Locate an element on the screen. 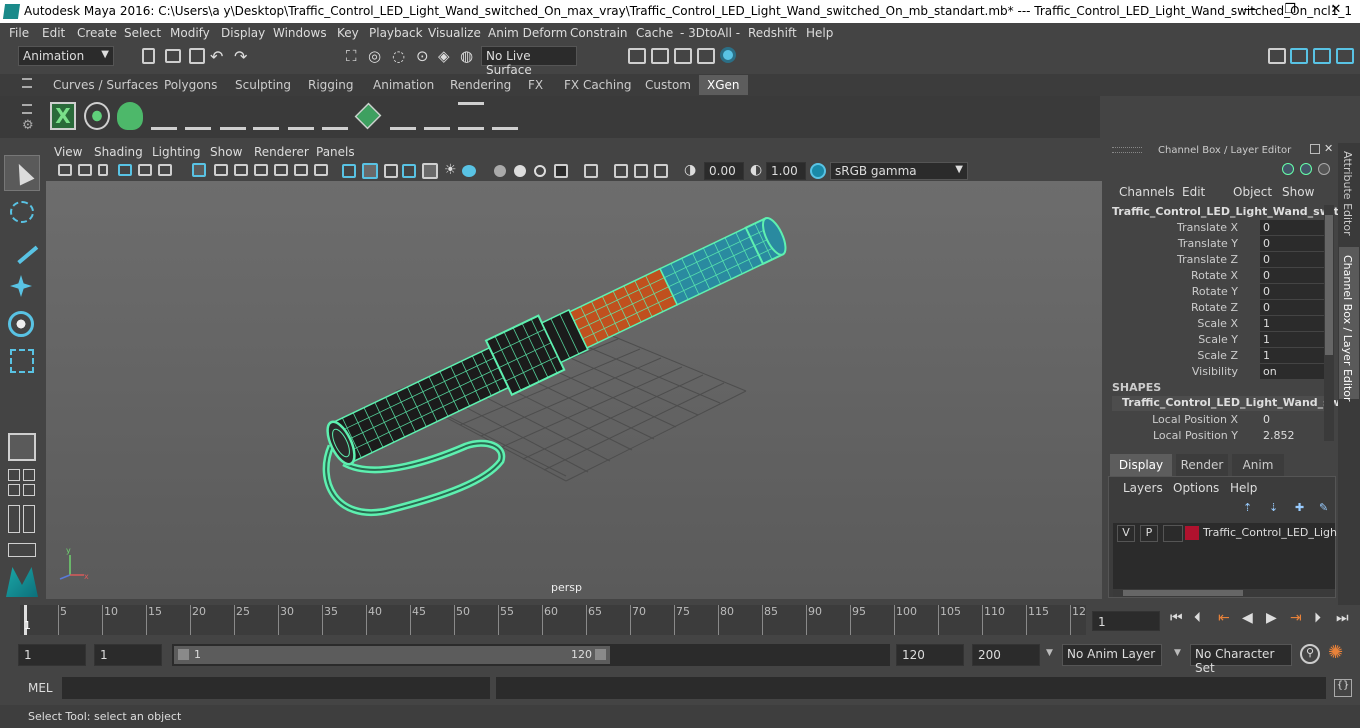  gamma-field: 1.00 is located at coordinates (786, 171).